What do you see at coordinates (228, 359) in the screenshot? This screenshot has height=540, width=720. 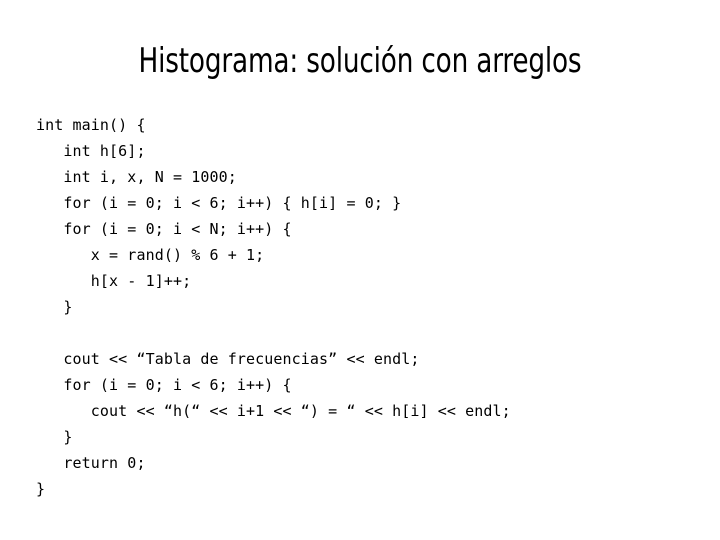 I see `code-line: cout << “Tabla de frecuencias” << endl;` at bounding box center [228, 359].